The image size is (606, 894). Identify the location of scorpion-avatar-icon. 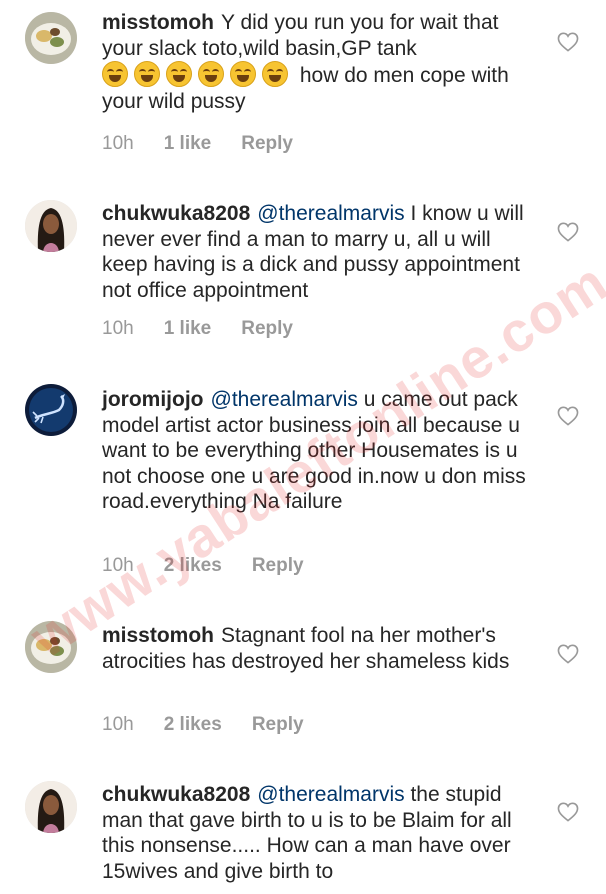
(51, 410).